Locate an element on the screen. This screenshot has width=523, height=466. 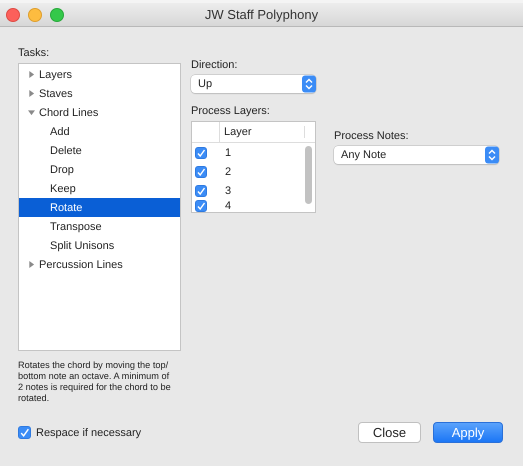
tree-item: Transpose is located at coordinates (99, 226).